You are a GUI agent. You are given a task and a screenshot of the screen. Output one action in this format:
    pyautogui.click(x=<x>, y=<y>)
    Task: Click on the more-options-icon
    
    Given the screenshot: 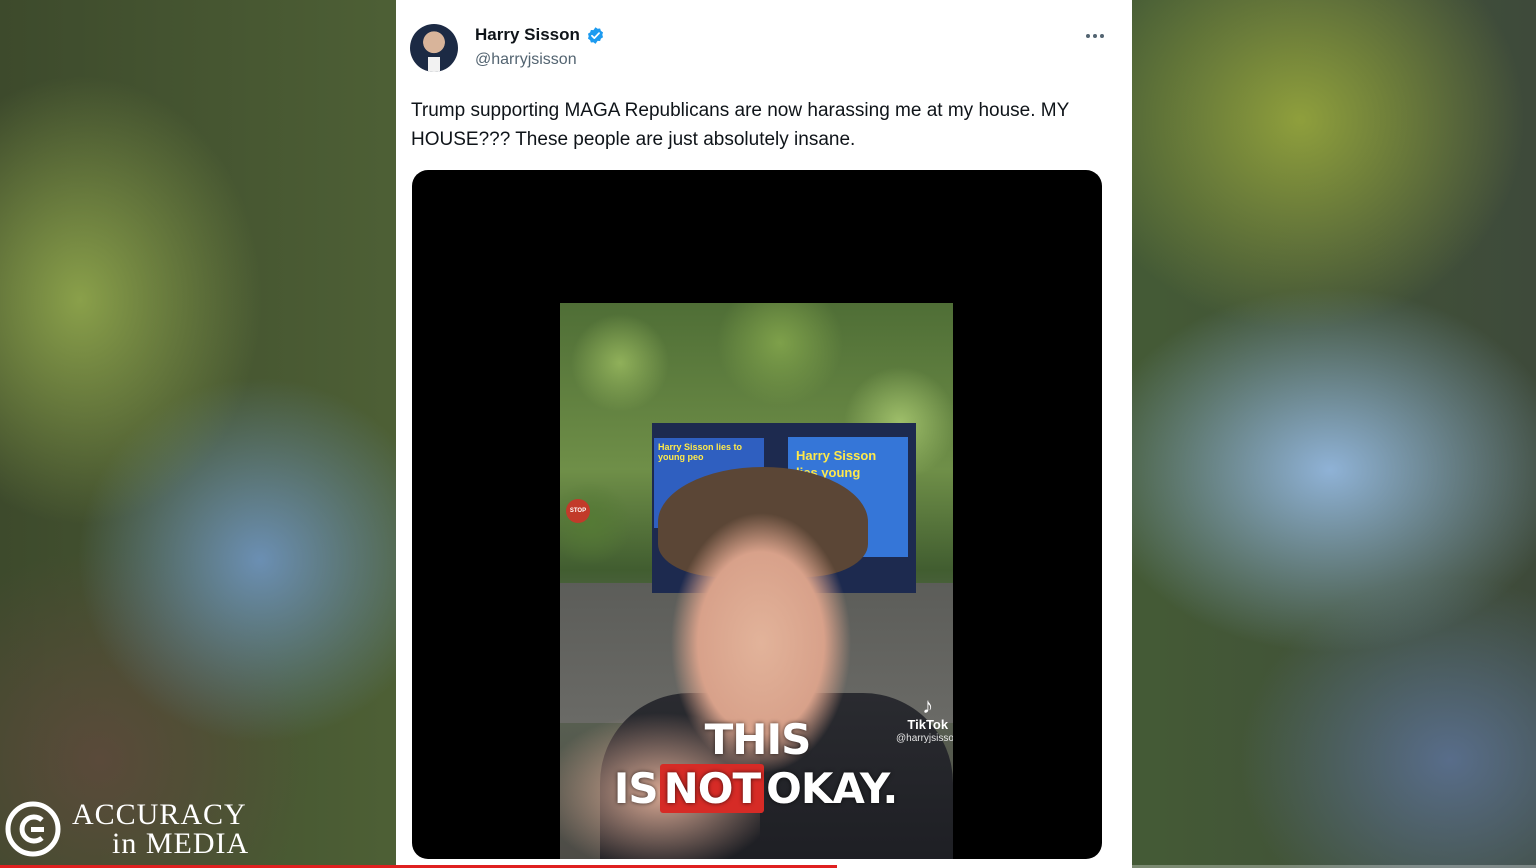 What is the action you would take?
    pyautogui.click(x=1095, y=36)
    